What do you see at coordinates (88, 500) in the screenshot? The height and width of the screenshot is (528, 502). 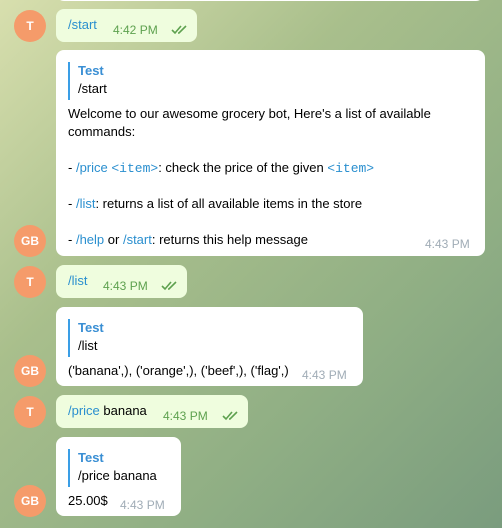 I see `price-result: 25.00$` at bounding box center [88, 500].